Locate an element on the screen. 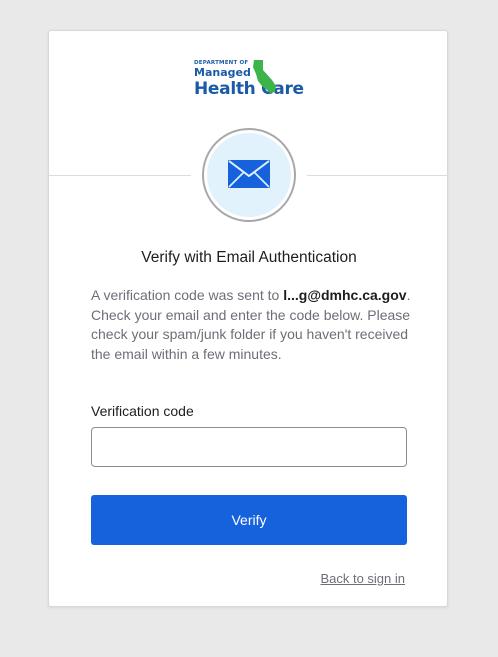  logo-health-care-text: Health Care is located at coordinates (249, 89).